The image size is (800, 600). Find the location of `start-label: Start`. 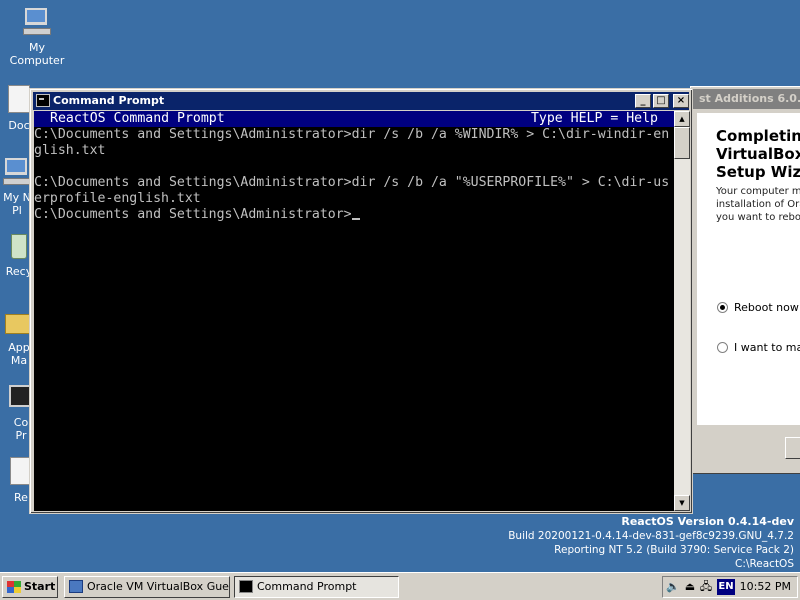

start-label: Start is located at coordinates (40, 586).